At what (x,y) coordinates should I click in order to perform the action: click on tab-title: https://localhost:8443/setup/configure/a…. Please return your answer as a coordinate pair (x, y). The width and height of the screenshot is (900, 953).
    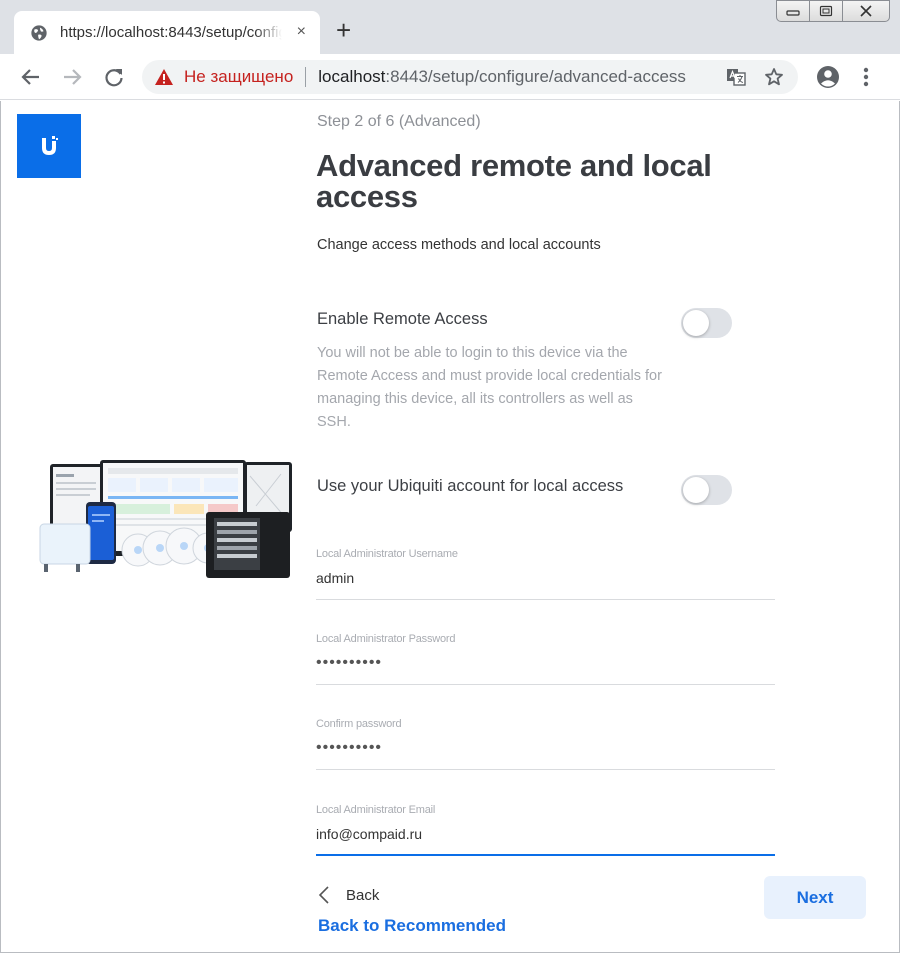
    Looking at the image, I should click on (171, 32).